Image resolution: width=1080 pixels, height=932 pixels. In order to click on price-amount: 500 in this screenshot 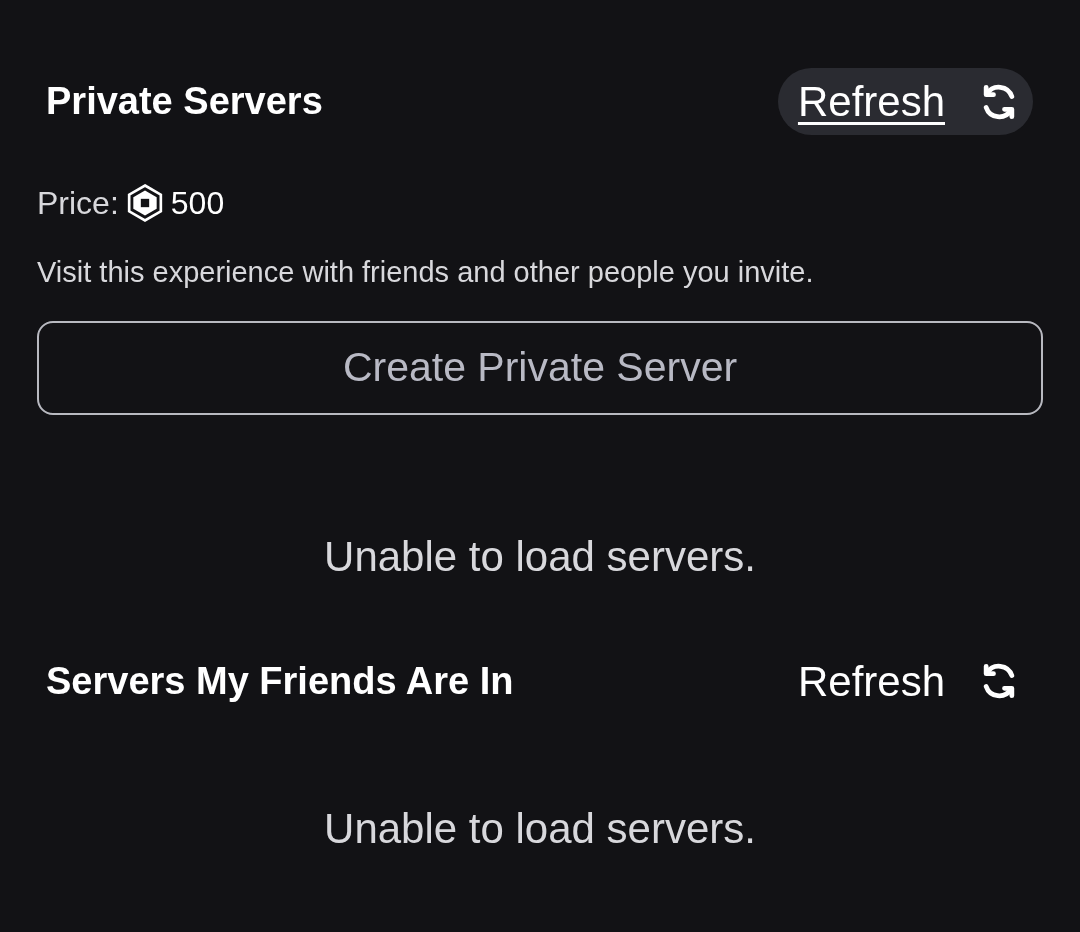, I will do `click(197, 203)`.